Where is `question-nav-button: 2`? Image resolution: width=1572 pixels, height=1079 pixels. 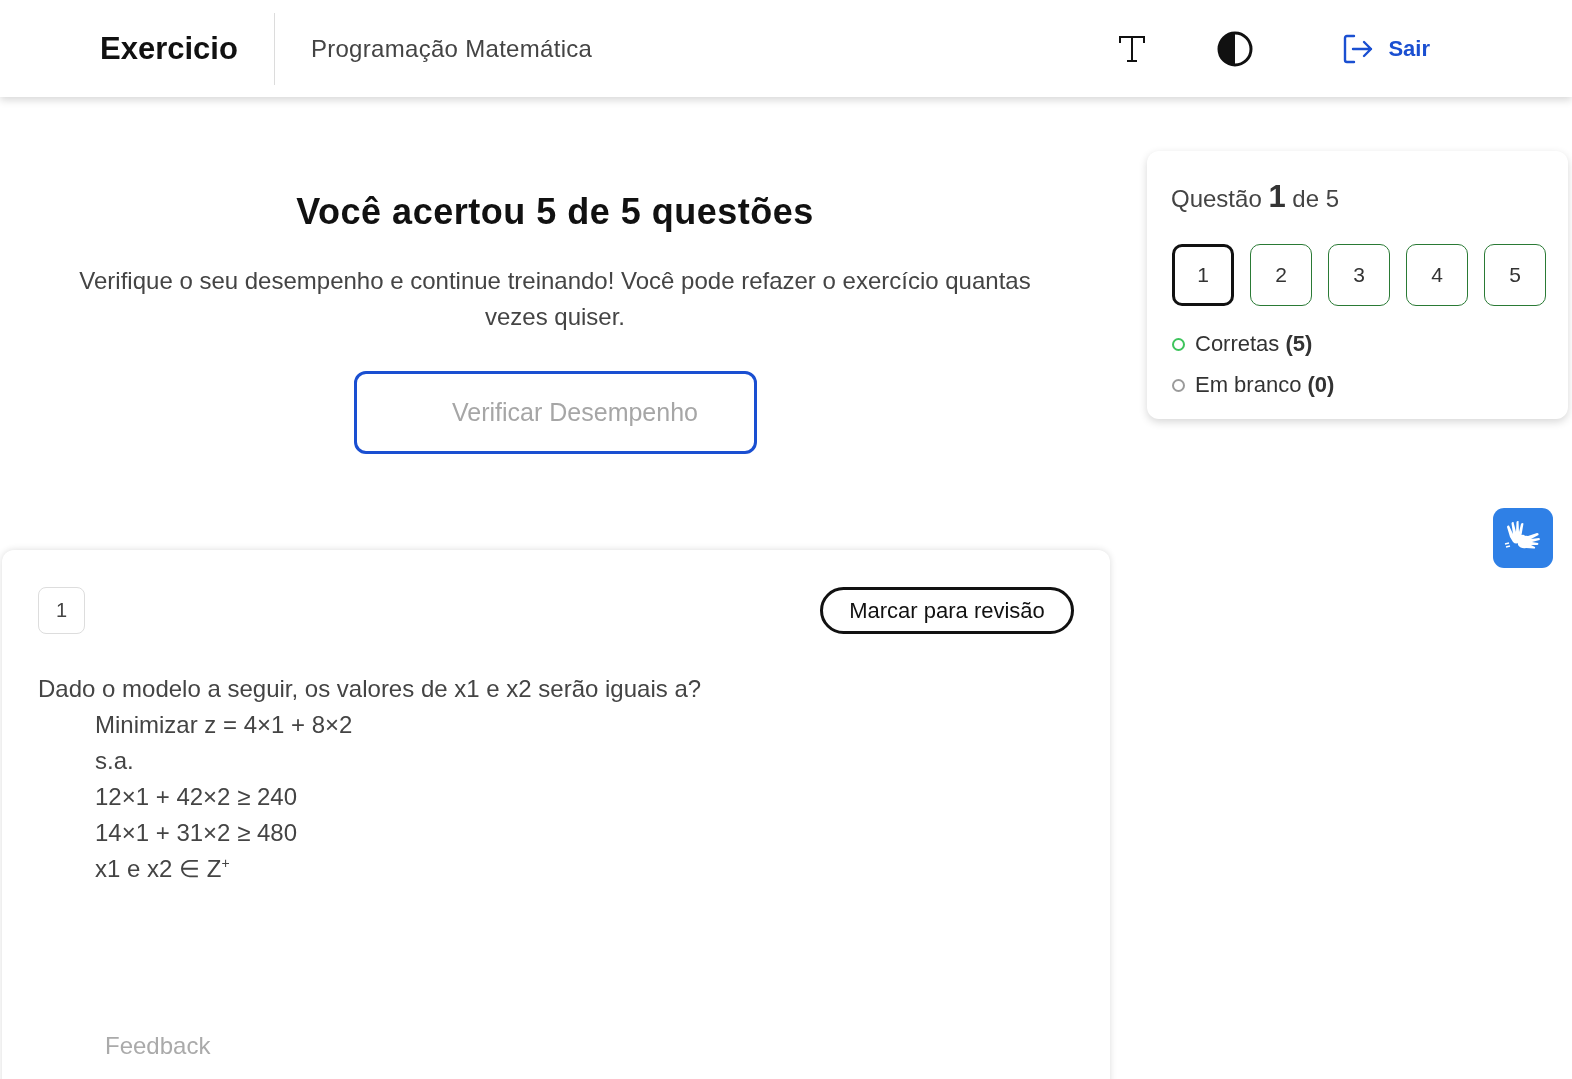
question-nav-button: 2 is located at coordinates (1281, 275).